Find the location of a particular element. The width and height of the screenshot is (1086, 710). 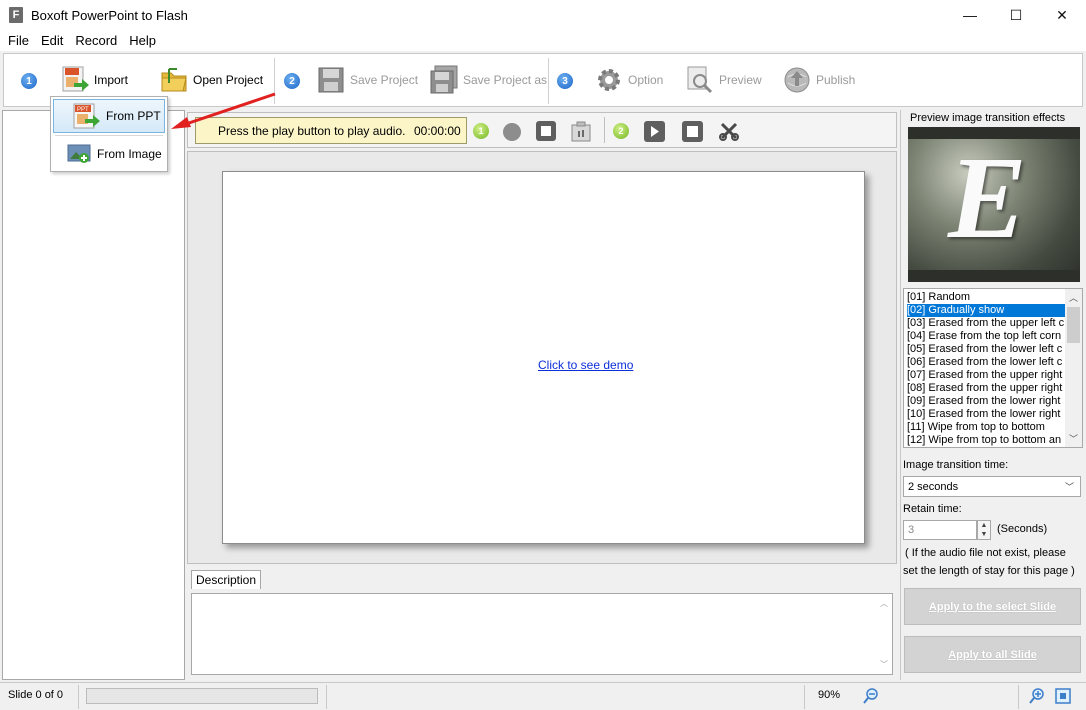

gear-icon is located at coordinates (609, 80).